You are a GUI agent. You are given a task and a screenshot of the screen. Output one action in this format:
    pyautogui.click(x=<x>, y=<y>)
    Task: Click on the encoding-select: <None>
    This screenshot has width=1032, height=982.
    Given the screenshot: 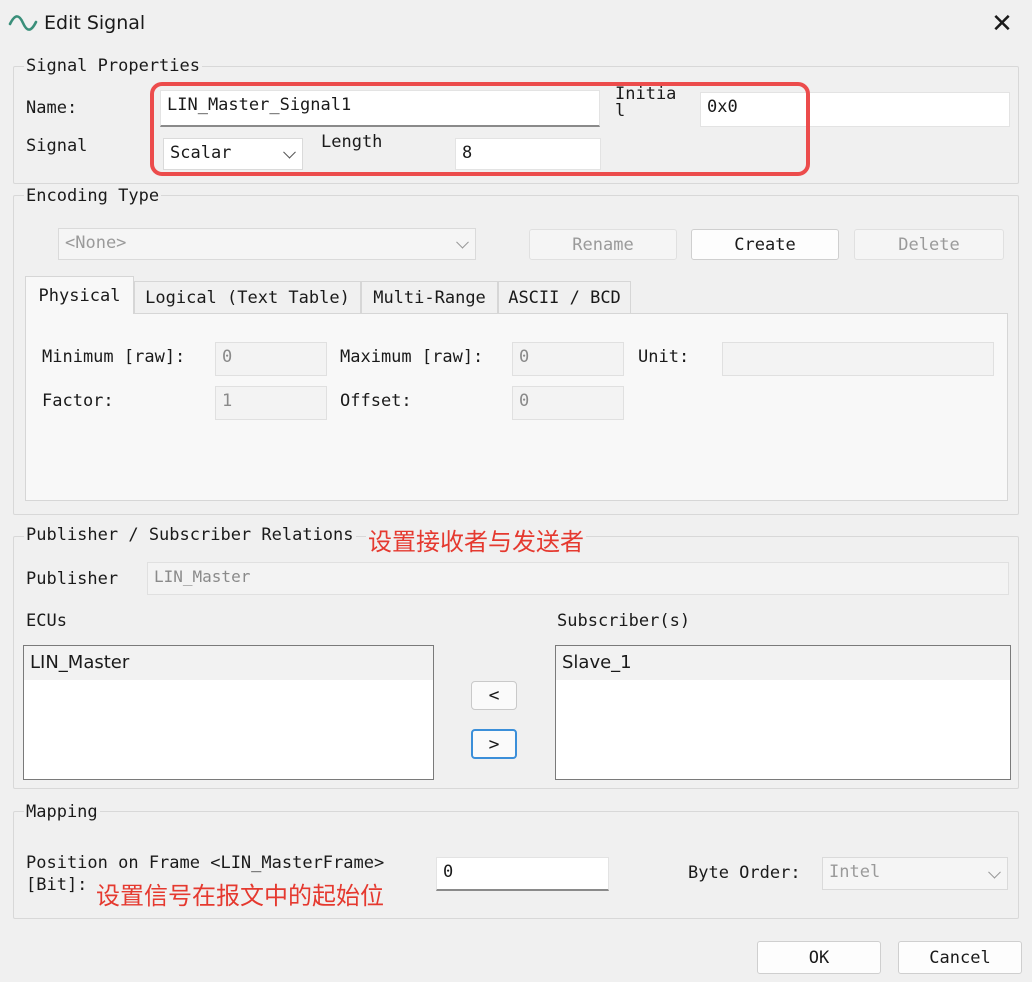 What is the action you would take?
    pyautogui.click(x=267, y=244)
    